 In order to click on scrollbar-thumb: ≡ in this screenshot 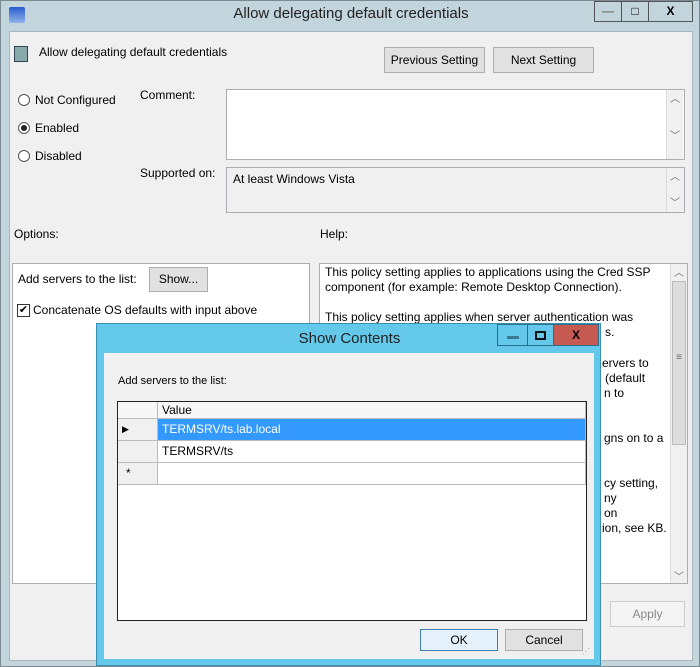, I will do `click(679, 363)`.